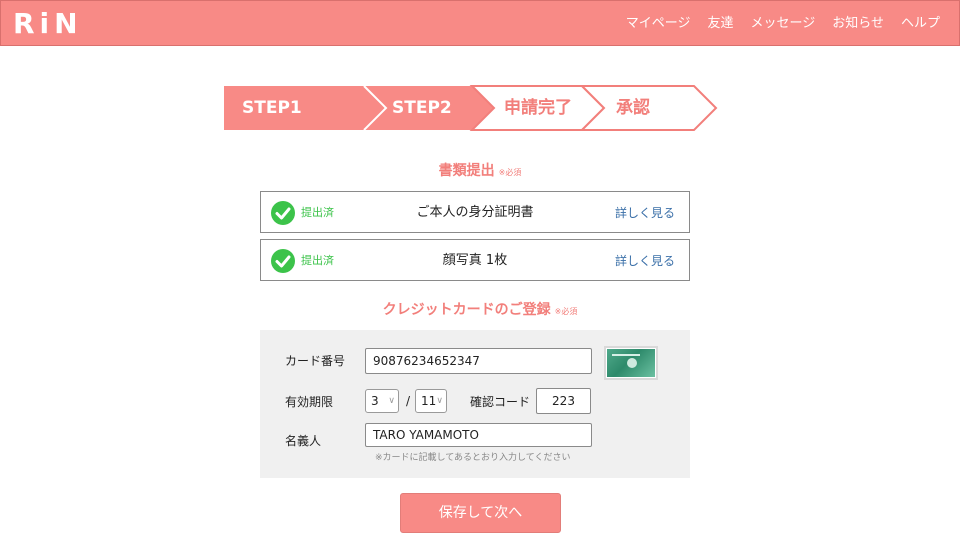 Image resolution: width=960 pixels, height=550 pixels. I want to click on main-nav: マイページ 友達 メッセージ お知らせ ヘルプ, so click(783, 24).